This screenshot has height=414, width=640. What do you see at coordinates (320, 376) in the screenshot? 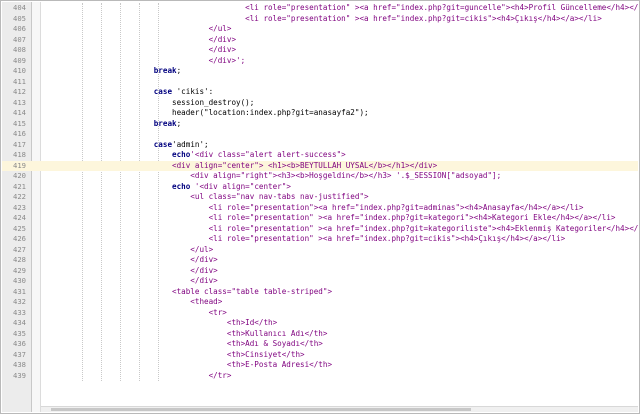
I see `code-line: 439 </tr>` at bounding box center [320, 376].